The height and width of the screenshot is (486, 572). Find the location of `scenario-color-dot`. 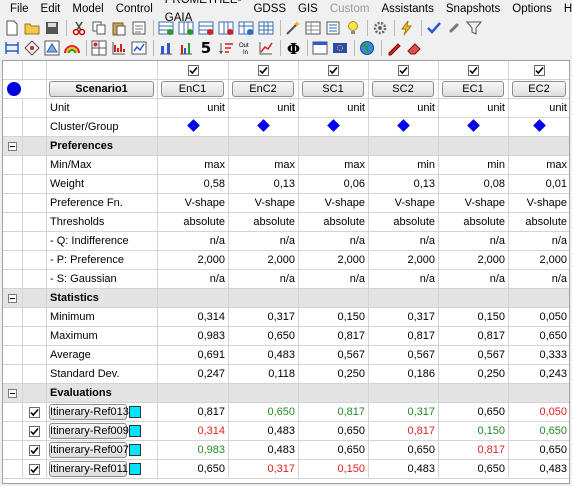

scenario-color-dot is located at coordinates (14, 89).